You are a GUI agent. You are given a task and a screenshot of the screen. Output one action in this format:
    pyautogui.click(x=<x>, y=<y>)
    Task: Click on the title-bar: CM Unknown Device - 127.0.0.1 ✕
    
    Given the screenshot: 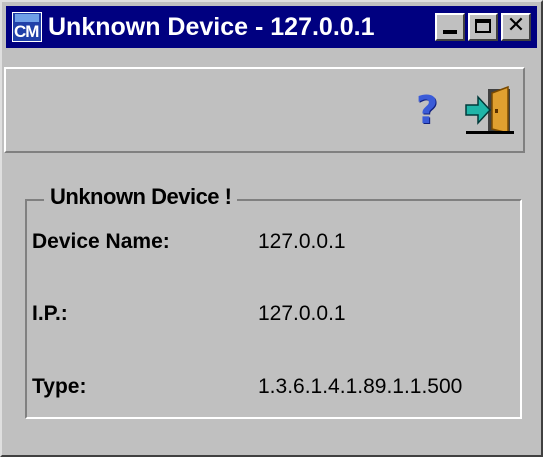 What is the action you would take?
    pyautogui.click(x=271, y=27)
    